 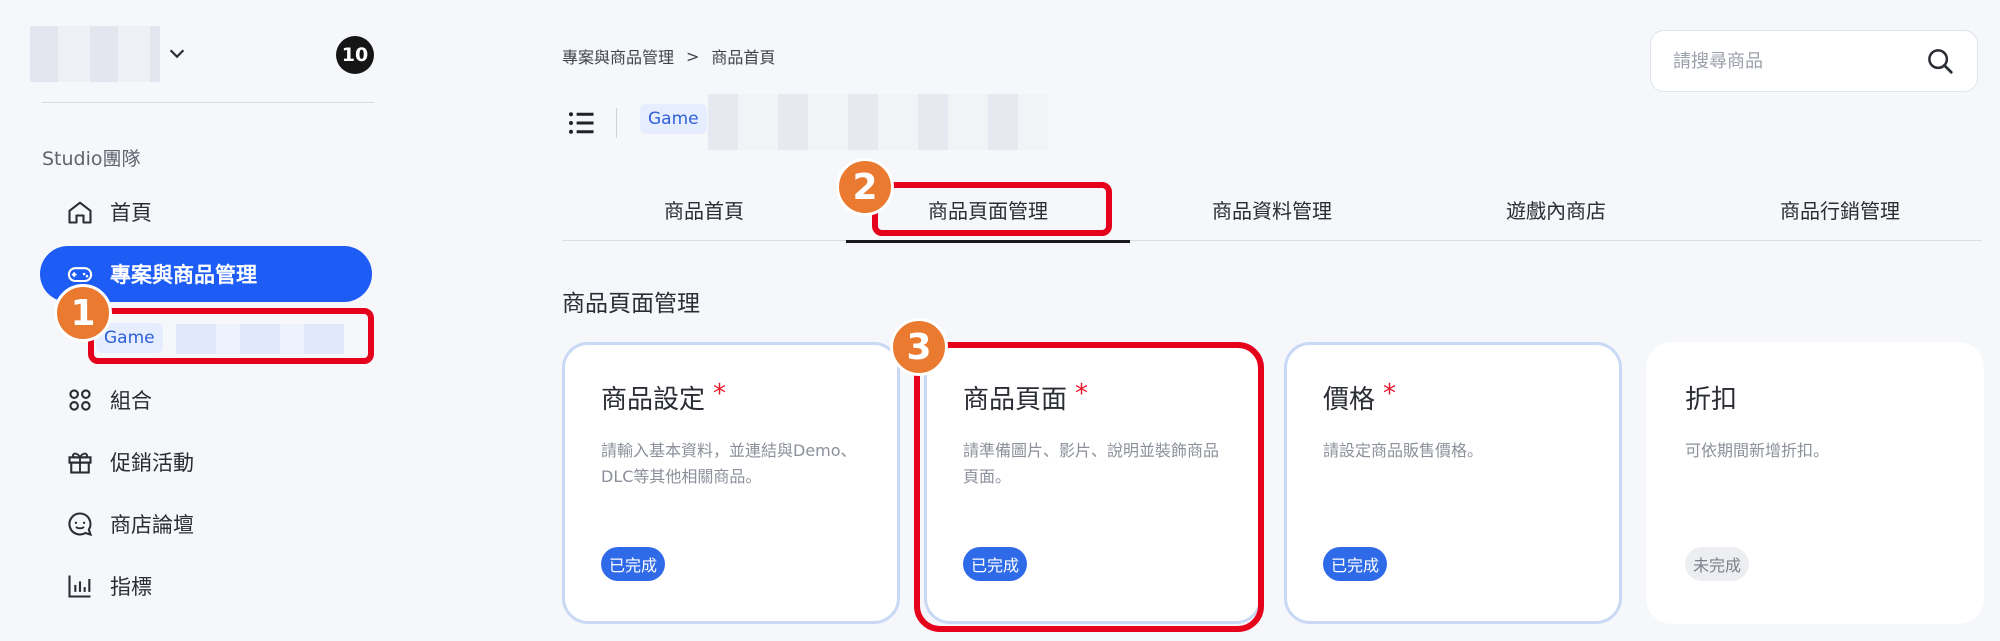 I want to click on chart-icon, so click(x=79, y=586).